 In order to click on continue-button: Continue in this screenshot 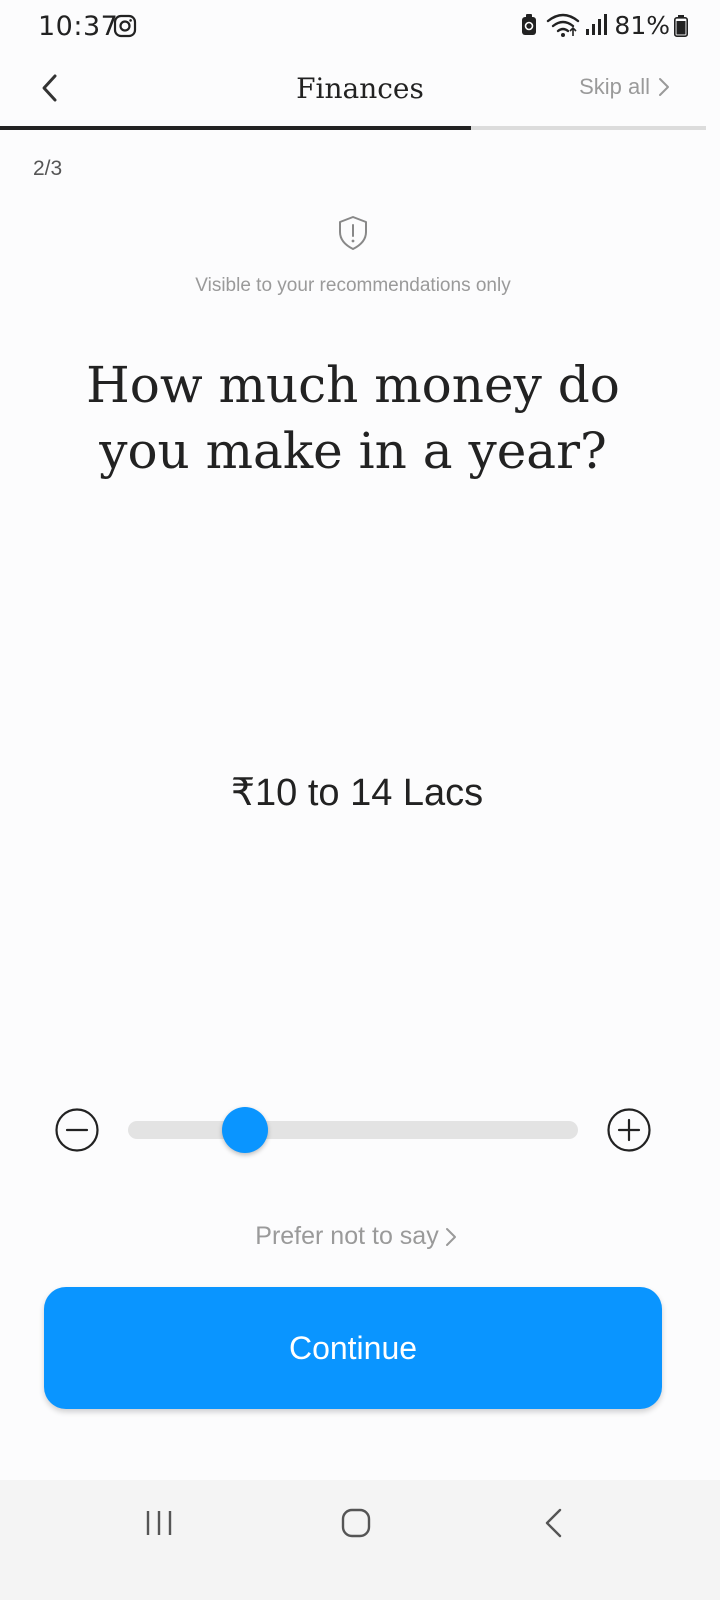, I will do `click(353, 1348)`.